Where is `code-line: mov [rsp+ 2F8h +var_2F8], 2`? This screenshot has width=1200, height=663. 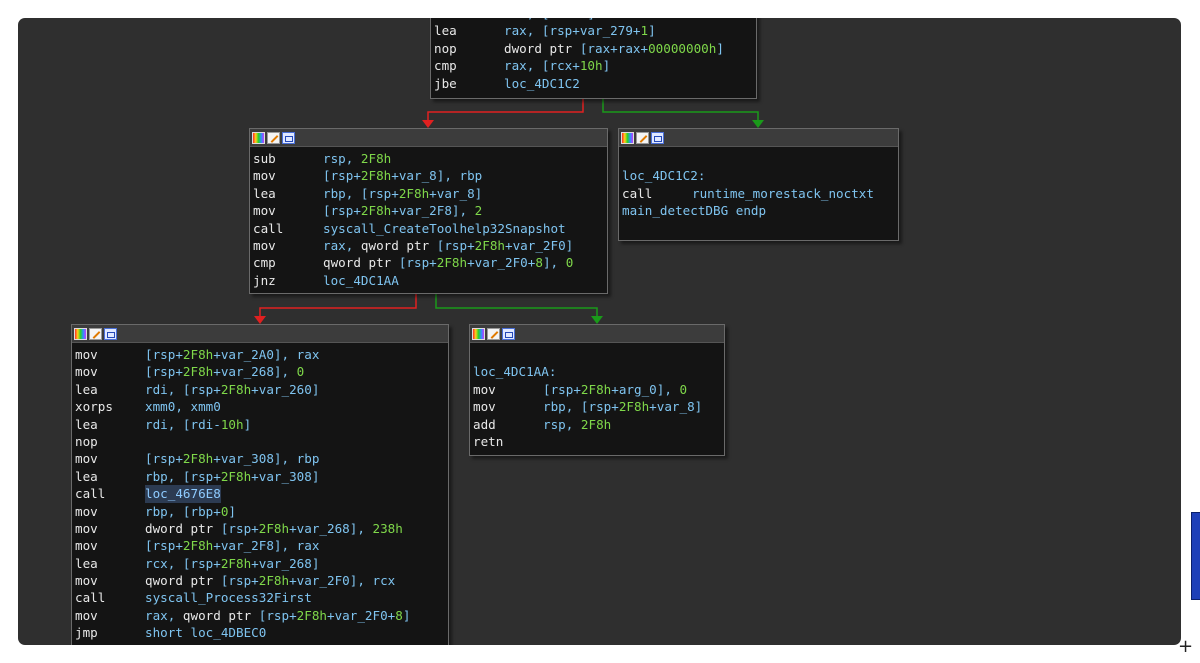
code-line: mov [rsp+ 2F8h +var_2F8], 2 is located at coordinates (428, 210).